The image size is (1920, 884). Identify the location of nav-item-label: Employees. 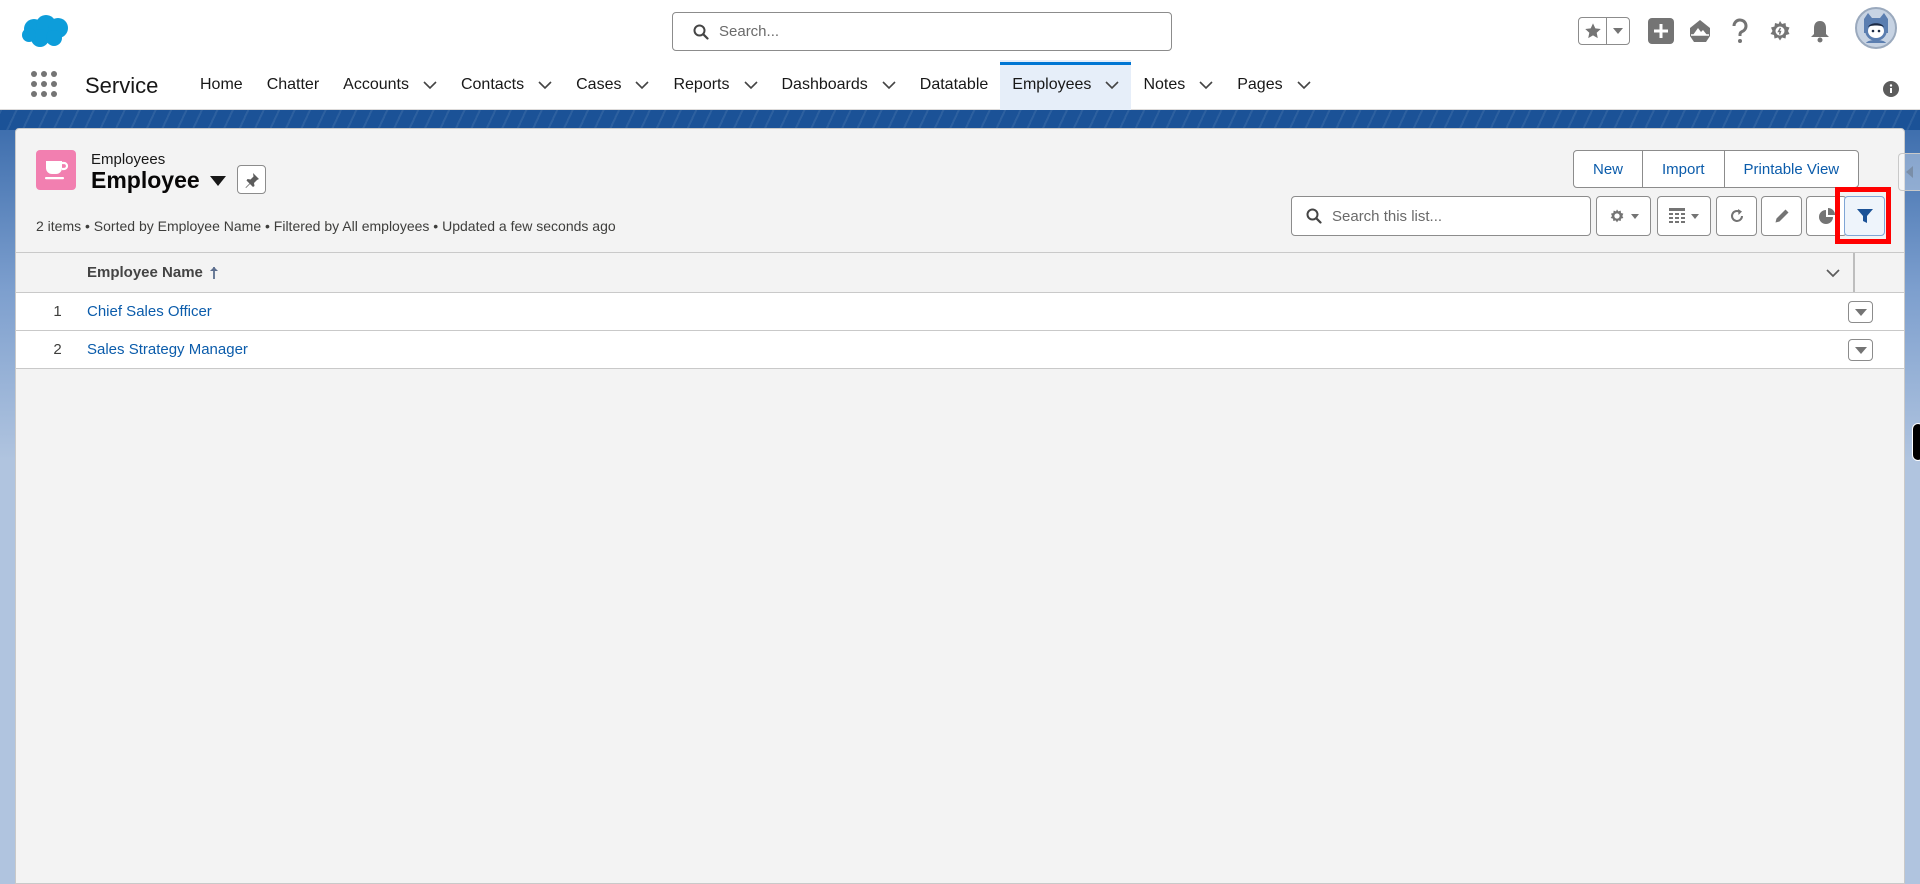
(1052, 84).